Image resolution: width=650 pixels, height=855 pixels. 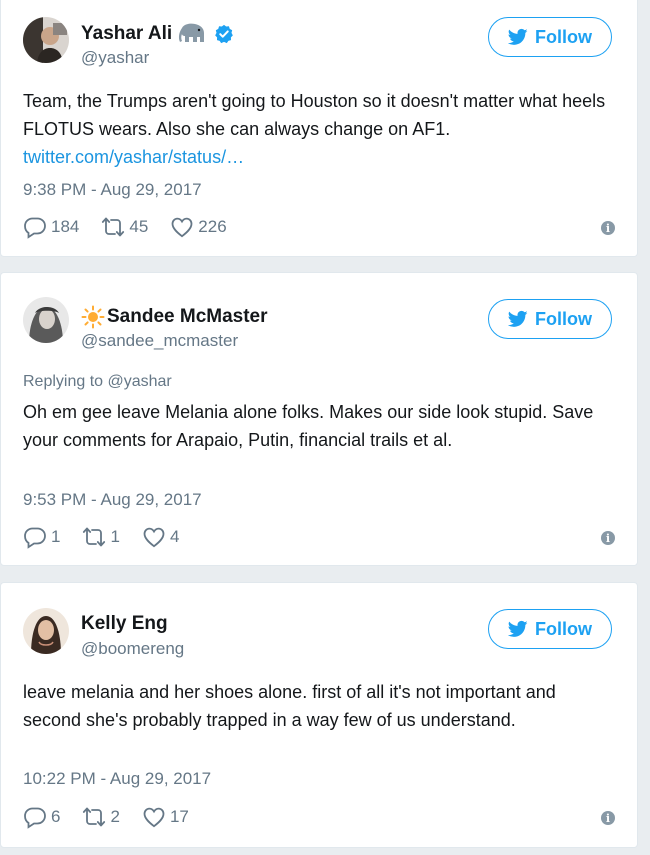 I want to click on verified-icon, so click(x=224, y=34).